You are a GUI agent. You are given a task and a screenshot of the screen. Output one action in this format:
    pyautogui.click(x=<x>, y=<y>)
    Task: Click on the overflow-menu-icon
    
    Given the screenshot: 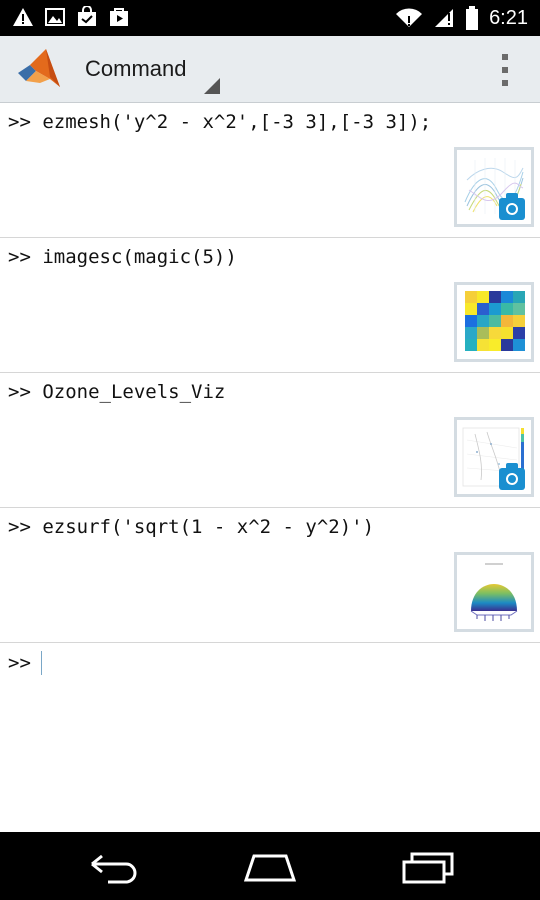 What is the action you would take?
    pyautogui.click(x=505, y=70)
    